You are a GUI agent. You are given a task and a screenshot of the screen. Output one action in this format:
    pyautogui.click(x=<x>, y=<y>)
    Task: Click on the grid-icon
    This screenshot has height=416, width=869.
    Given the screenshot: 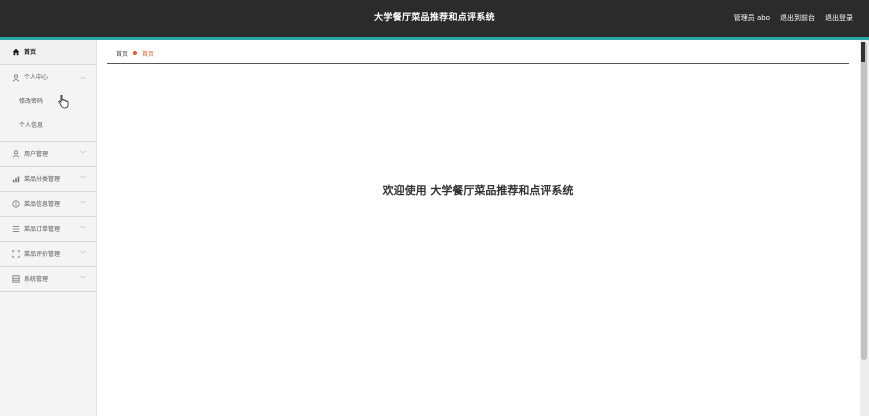 What is the action you would take?
    pyautogui.click(x=16, y=279)
    